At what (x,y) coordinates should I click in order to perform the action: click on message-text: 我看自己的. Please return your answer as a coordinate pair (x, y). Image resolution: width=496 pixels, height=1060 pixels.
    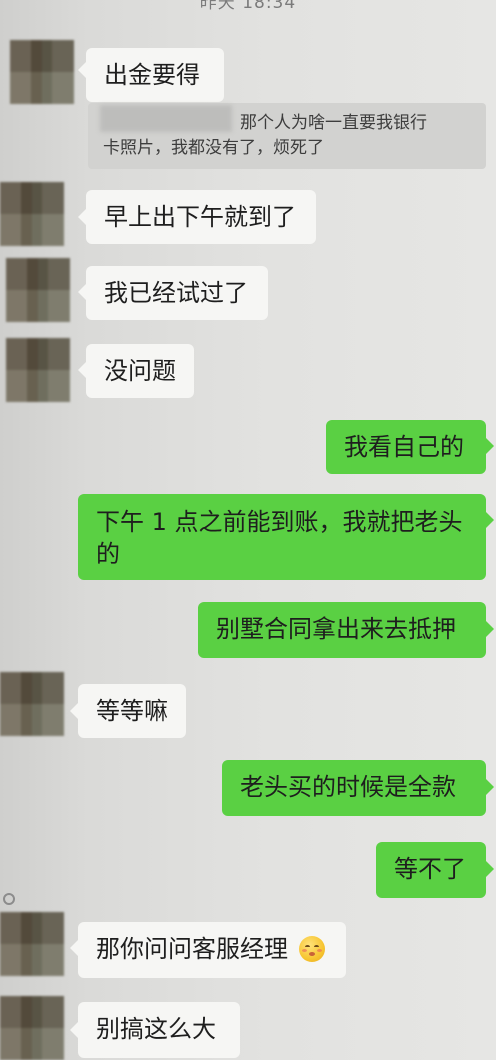
    Looking at the image, I should click on (404, 447).